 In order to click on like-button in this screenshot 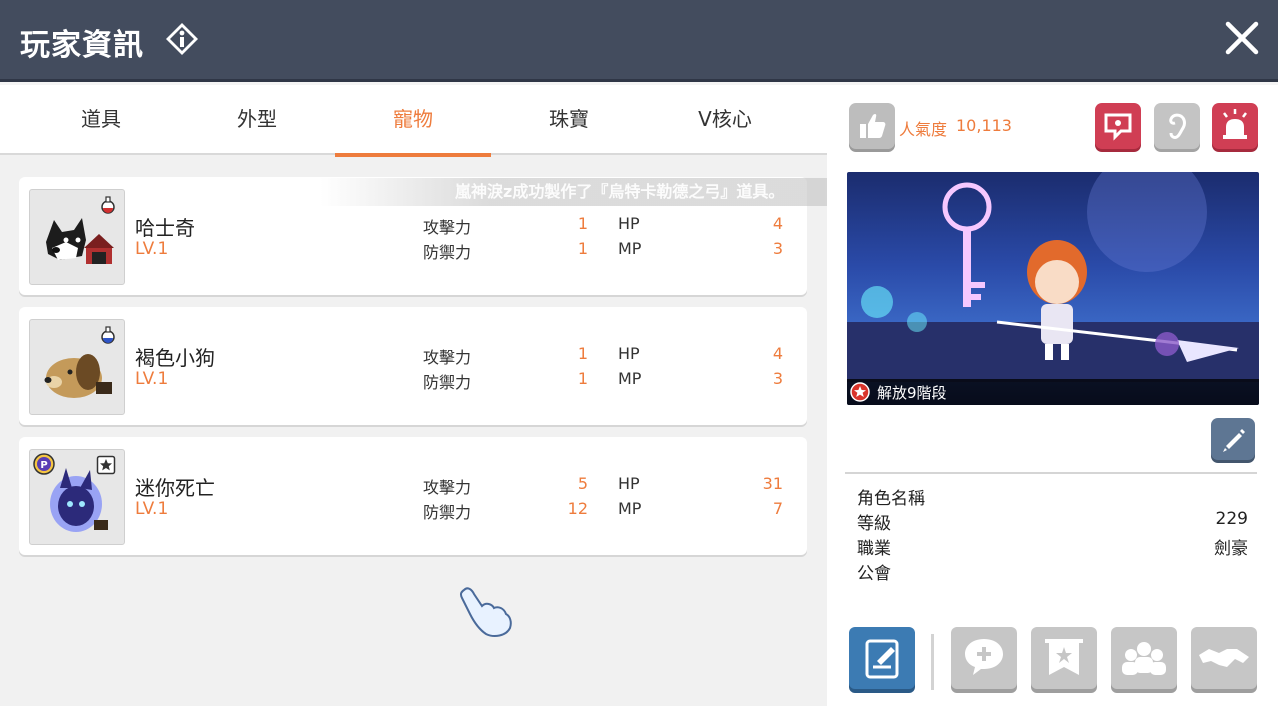, I will do `click(872, 126)`.